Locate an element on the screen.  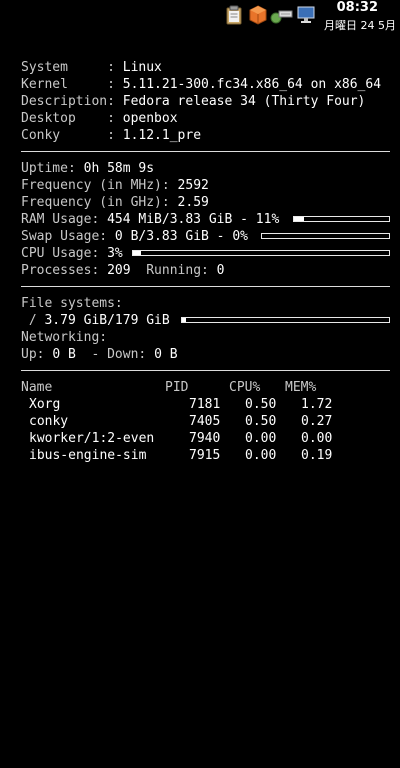
root-fs-line: / 3.79 GiB/179 GiB is located at coordinates (205, 320).